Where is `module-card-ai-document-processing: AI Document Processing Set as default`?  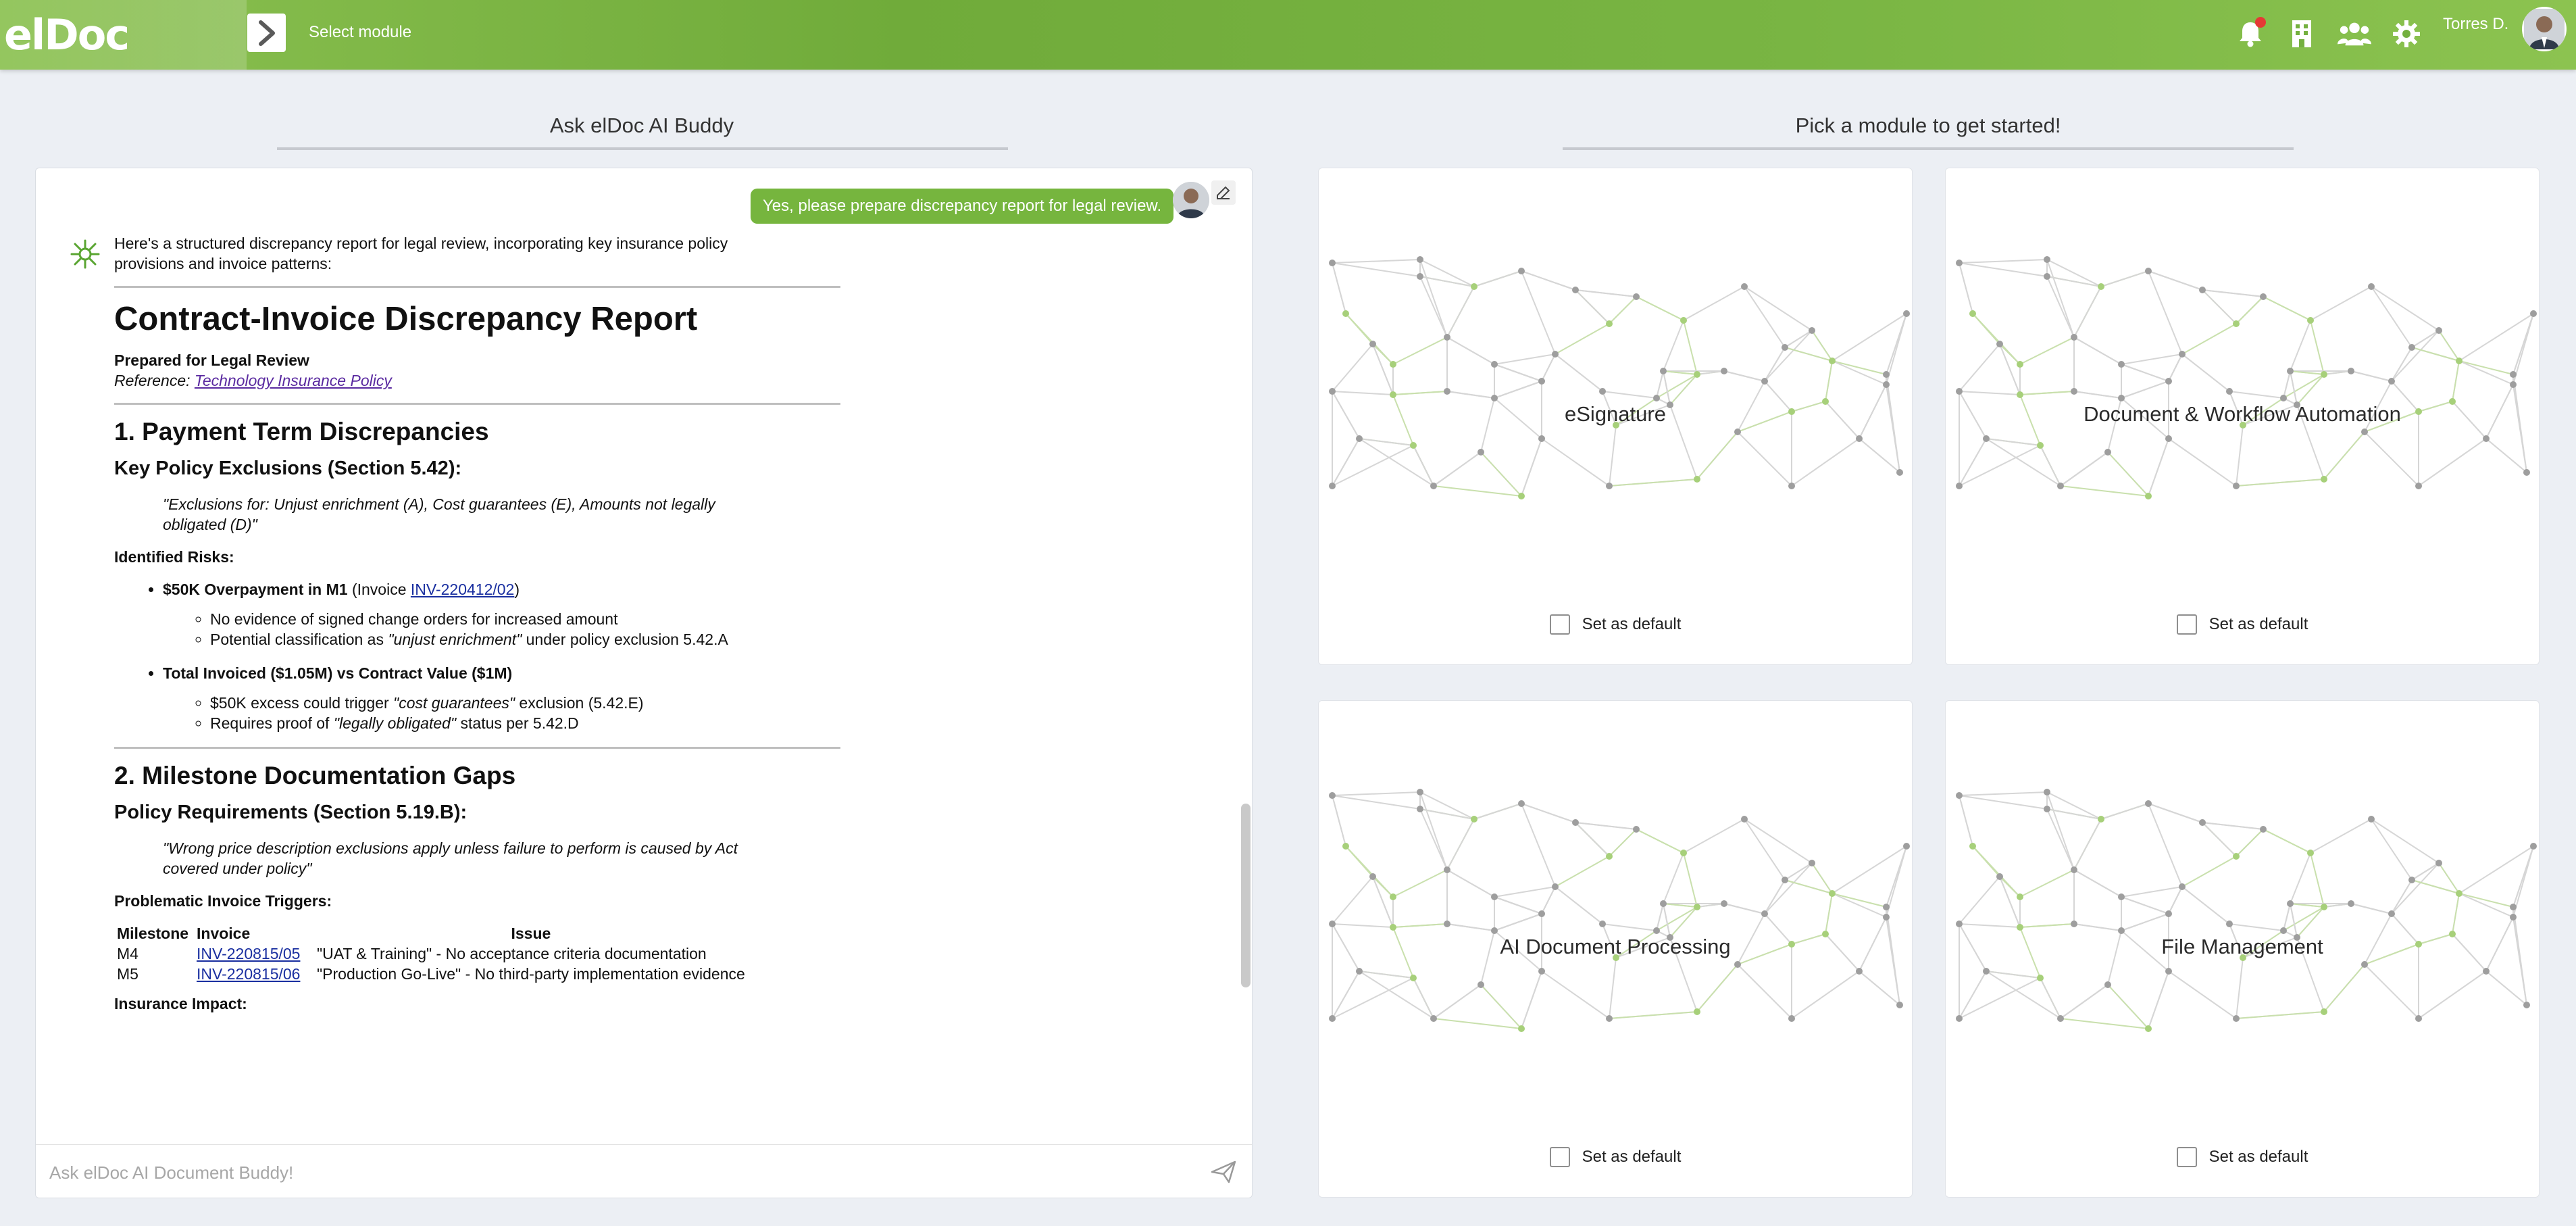 module-card-ai-document-processing: AI Document Processing Set as default is located at coordinates (1615, 949).